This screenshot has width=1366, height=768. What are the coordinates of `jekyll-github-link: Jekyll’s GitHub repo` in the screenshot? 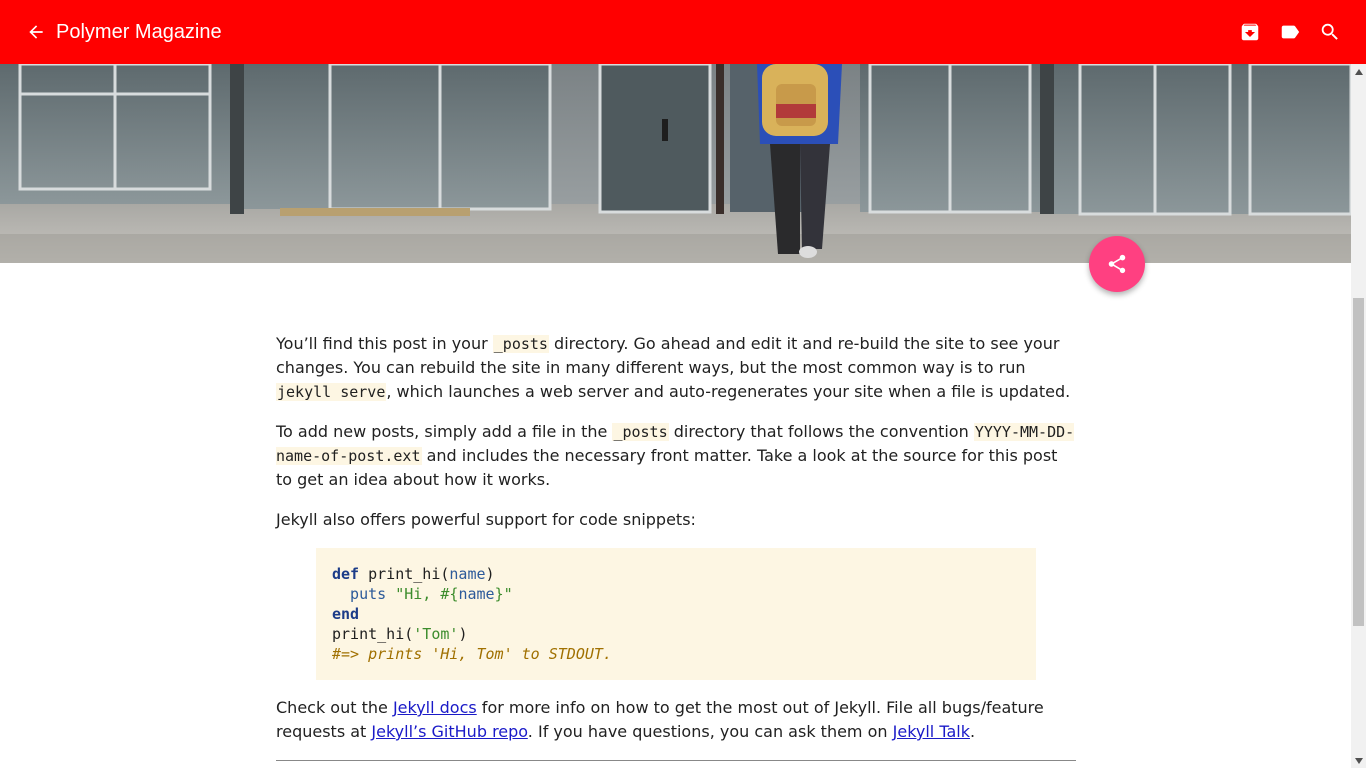 It's located at (449, 731).